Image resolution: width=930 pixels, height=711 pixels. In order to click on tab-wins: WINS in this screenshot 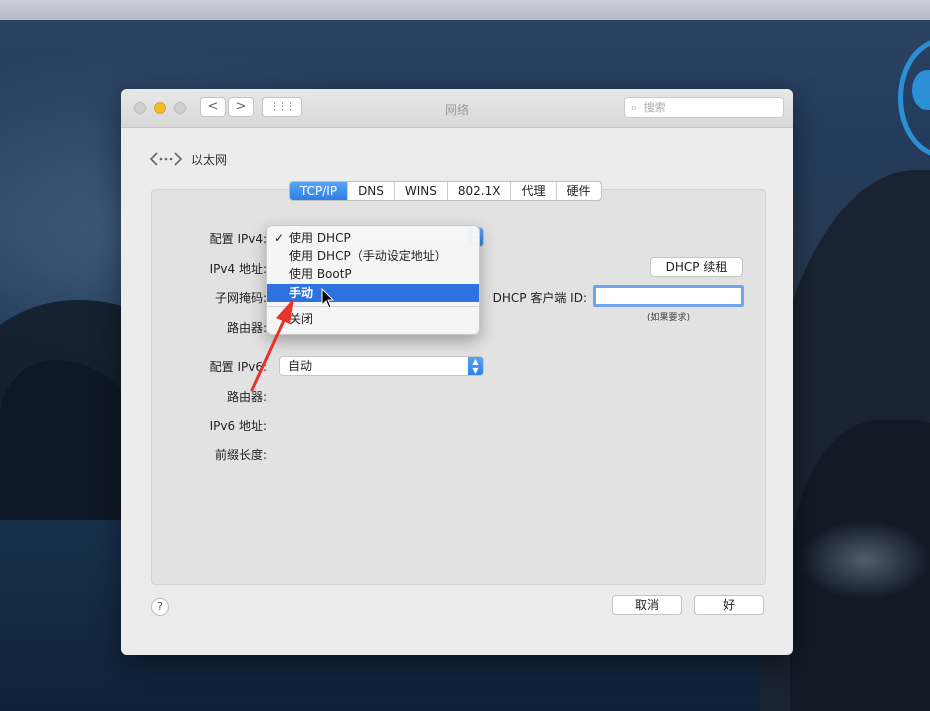, I will do `click(421, 191)`.